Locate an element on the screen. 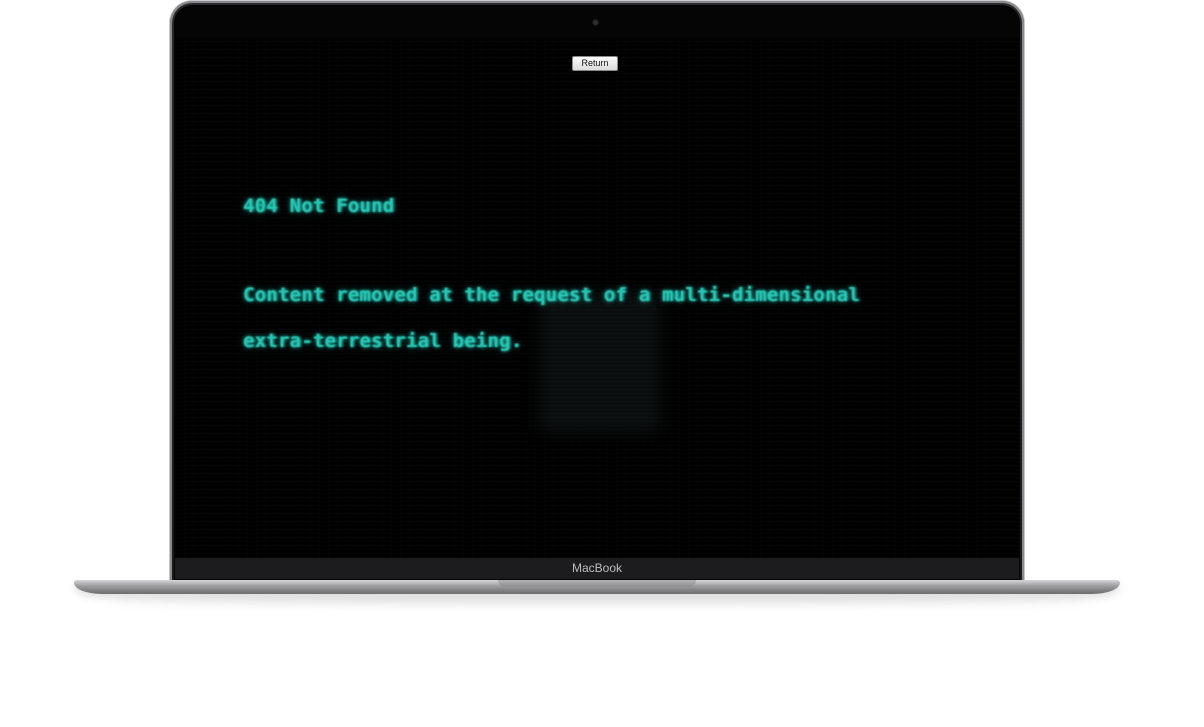 This screenshot has width=1204, height=727. camera-icon is located at coordinates (595, 22).